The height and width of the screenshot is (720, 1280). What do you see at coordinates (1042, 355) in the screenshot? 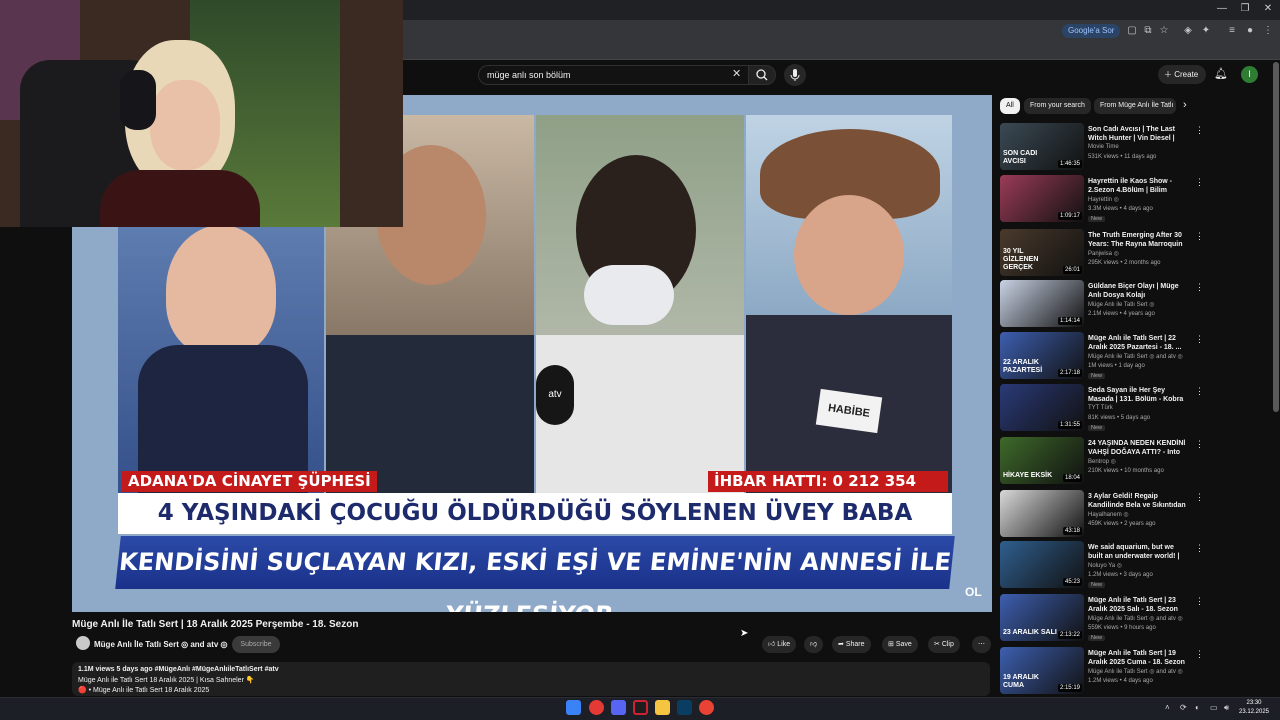
I see `recommendation-thumbnail: 22 ARALIK PAZARTESİ 2:17:18` at bounding box center [1042, 355].